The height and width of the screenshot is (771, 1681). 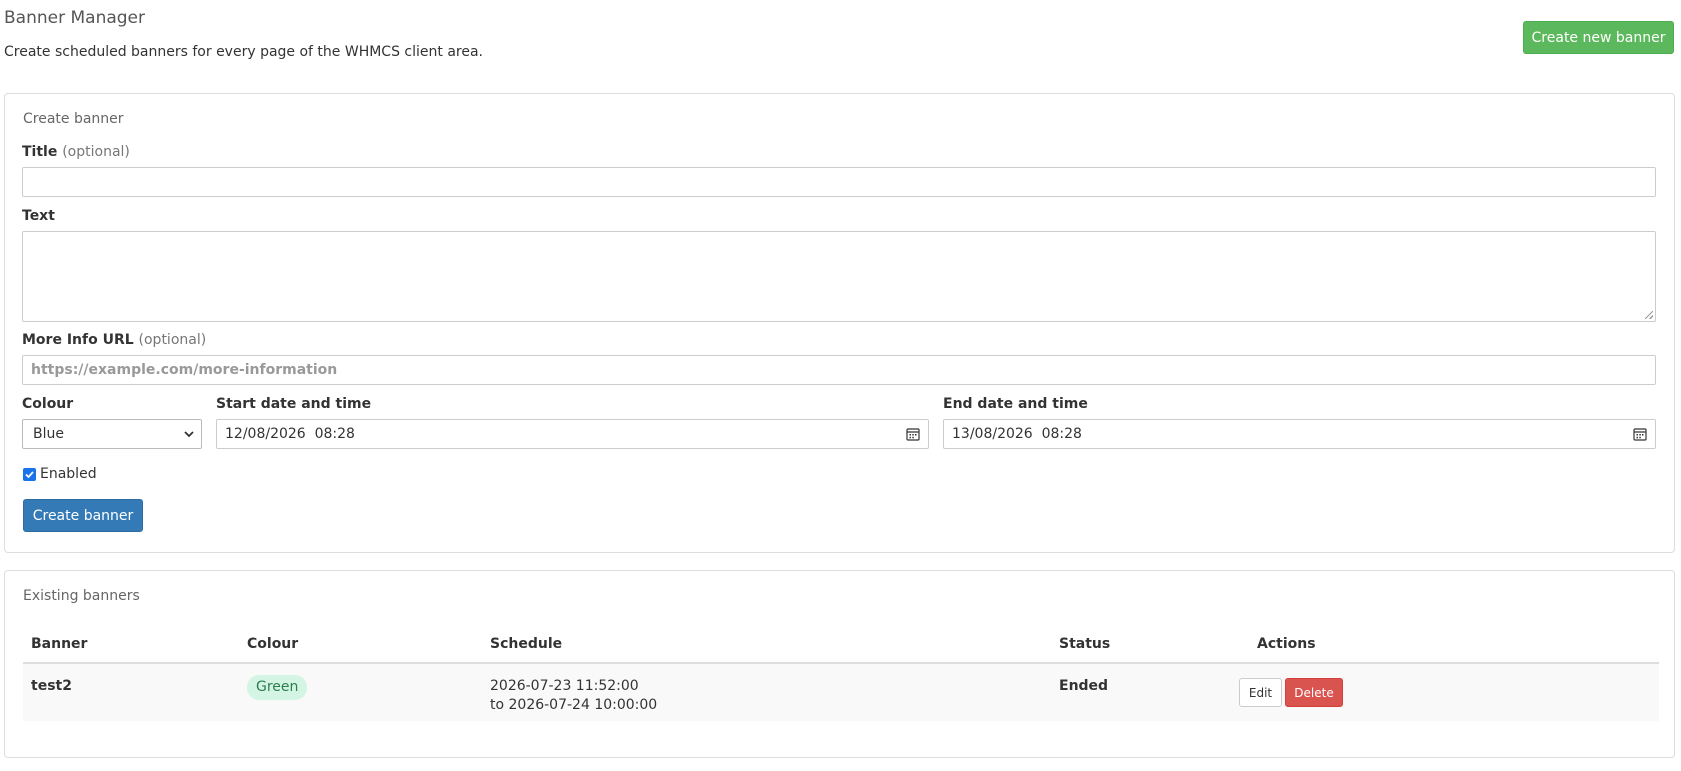 What do you see at coordinates (839, 276) in the screenshot?
I see `text-textarea` at bounding box center [839, 276].